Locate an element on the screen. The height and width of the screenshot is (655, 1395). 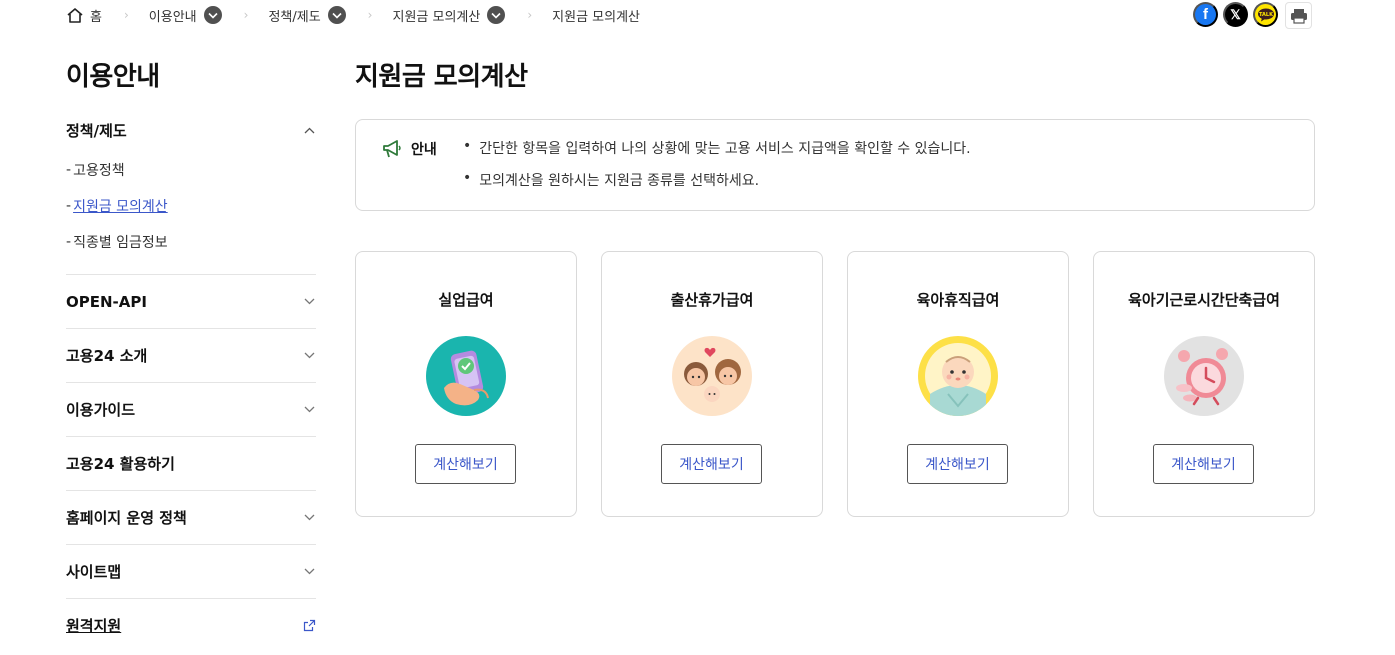
sidebar-group-operation-policy: 홈페이지 운영 정책 is located at coordinates (191, 518).